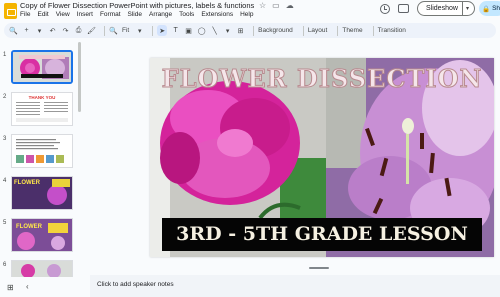  Describe the element at coordinates (385, 9) in the screenshot. I see `version-history-icon` at that location.